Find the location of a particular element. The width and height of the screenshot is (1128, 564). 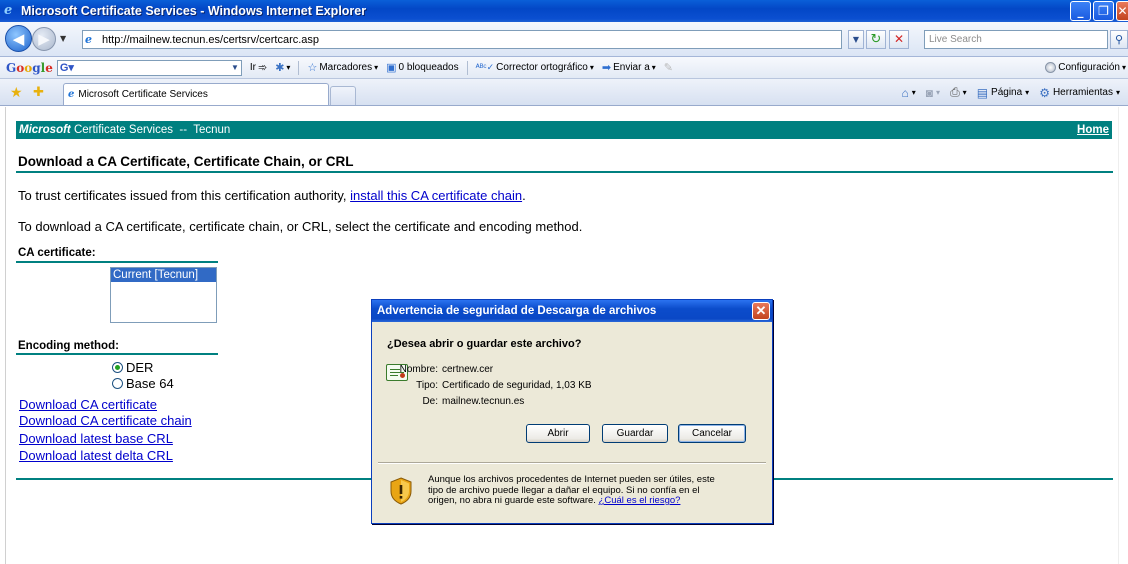

favorites-star-icon: ★ is located at coordinates (16, 92).